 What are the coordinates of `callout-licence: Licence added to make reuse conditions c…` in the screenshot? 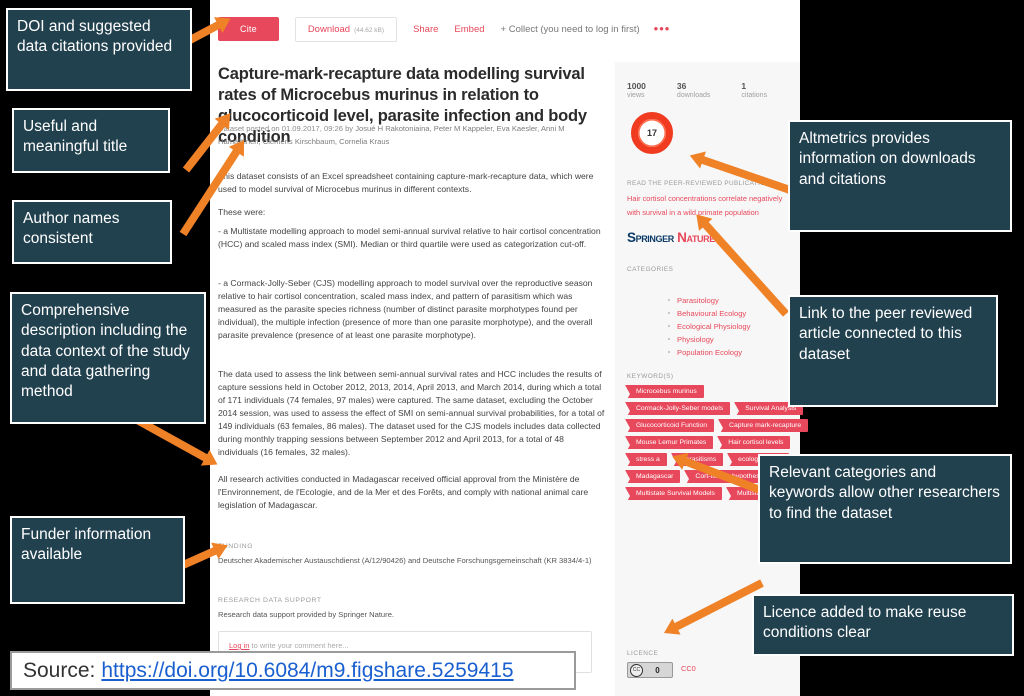 It's located at (883, 625).